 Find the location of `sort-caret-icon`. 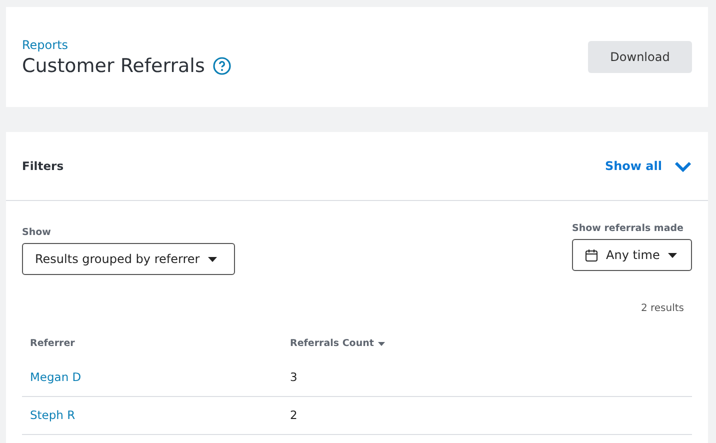

sort-caret-icon is located at coordinates (381, 344).